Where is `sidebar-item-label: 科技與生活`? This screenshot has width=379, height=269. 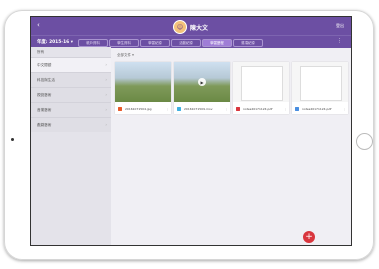
sidebar-item-label: 科技與生活 is located at coordinates (46, 80).